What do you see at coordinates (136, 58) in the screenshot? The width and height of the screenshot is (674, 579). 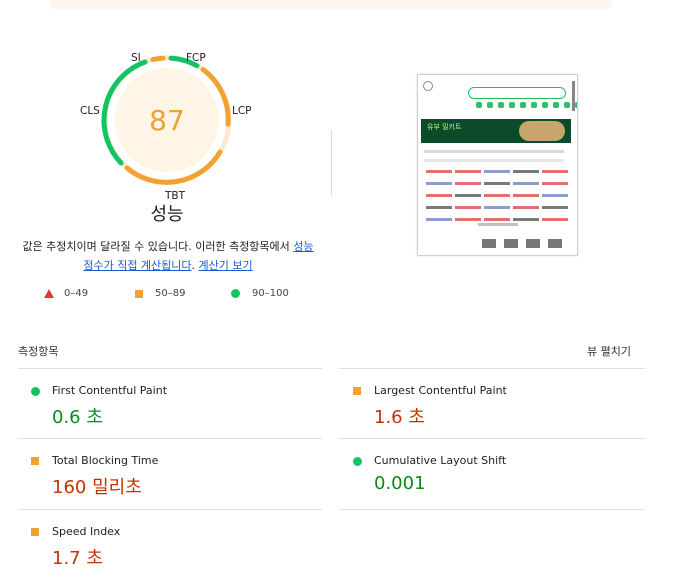 I see `gauge-label-si: SI` at bounding box center [136, 58].